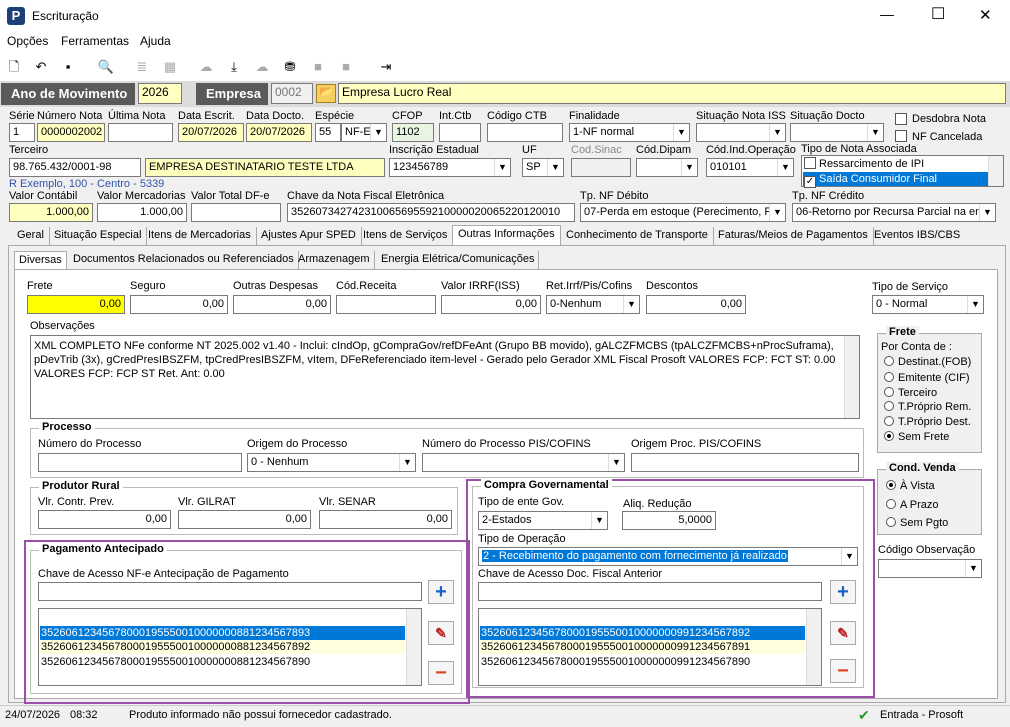  I want to click on undo-icon: ↶, so click(41, 67).